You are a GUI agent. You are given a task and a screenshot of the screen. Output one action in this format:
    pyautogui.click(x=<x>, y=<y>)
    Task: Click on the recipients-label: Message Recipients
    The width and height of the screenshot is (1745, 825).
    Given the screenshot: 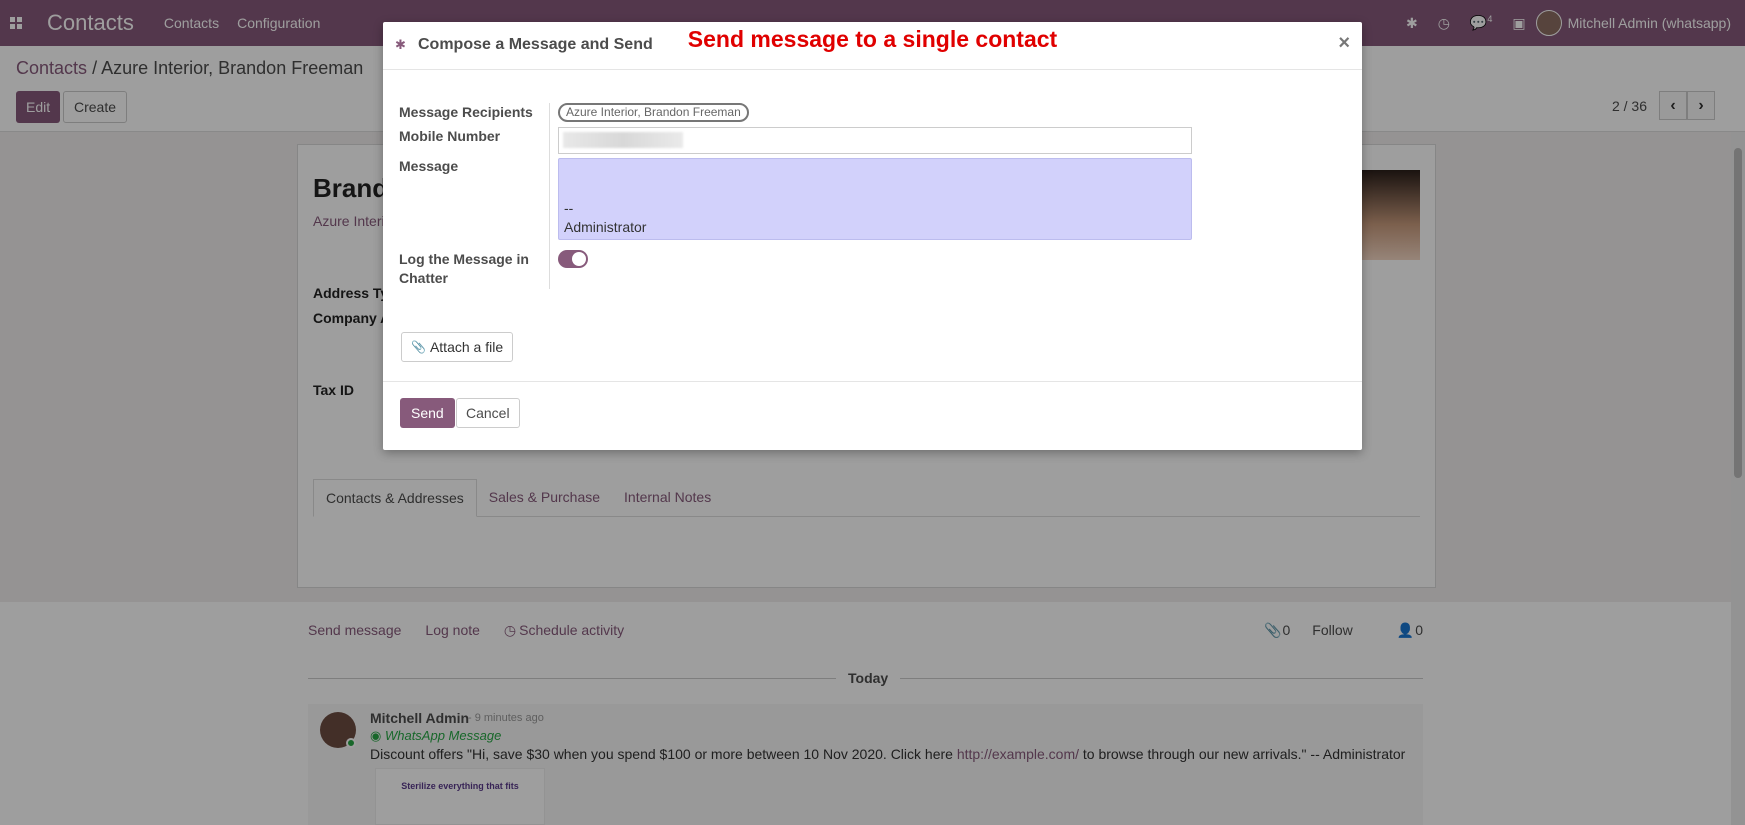 What is the action you would take?
    pyautogui.click(x=466, y=112)
    